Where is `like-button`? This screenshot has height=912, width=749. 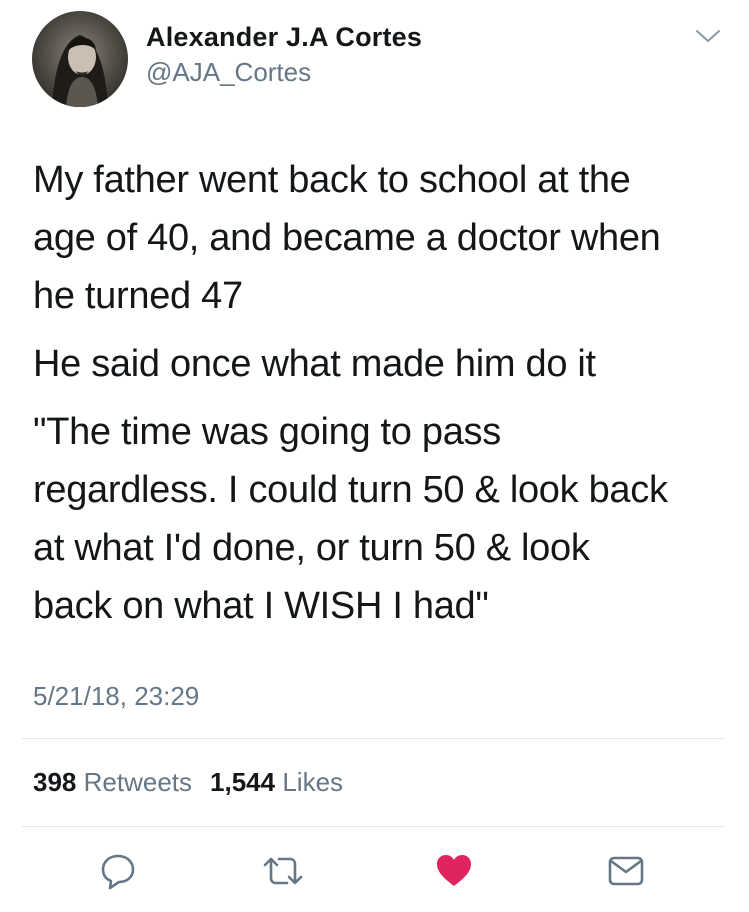 like-button is located at coordinates (454, 871).